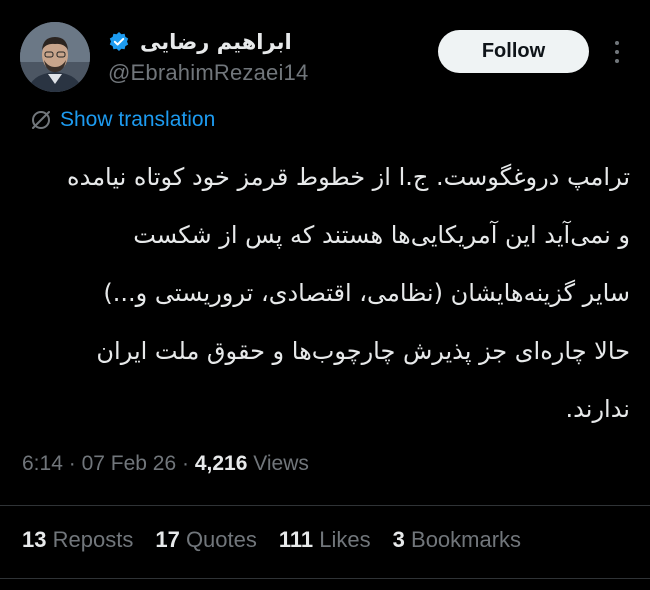 This screenshot has width=650, height=590. Describe the element at coordinates (216, 42) in the screenshot. I see `author-display-name: ابراهیم رضایی` at that location.